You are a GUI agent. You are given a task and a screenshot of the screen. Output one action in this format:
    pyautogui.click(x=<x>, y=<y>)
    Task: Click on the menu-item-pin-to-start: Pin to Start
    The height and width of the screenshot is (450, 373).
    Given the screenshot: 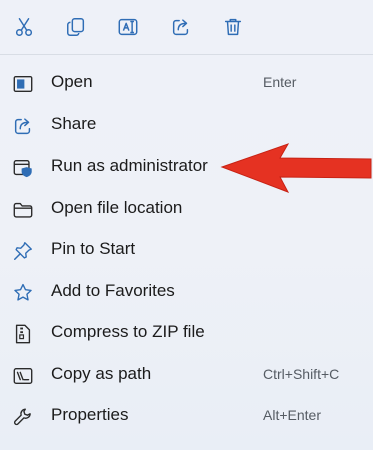 What is the action you would take?
    pyautogui.click(x=186, y=251)
    